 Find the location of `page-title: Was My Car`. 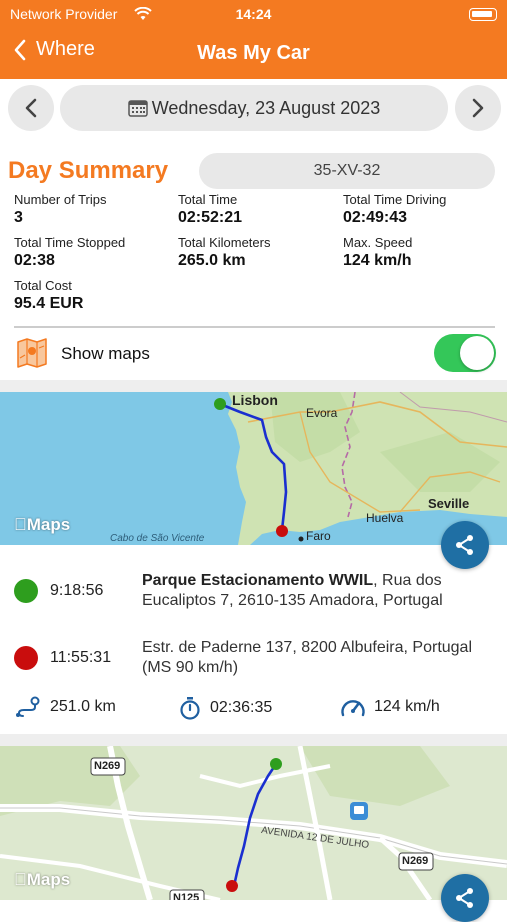

page-title: Was My Car is located at coordinates (253, 53).